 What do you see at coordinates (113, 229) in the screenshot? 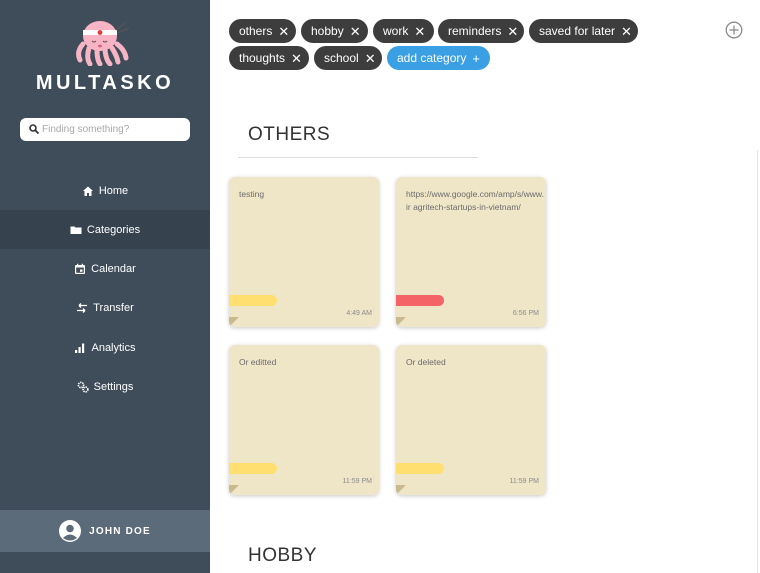
I see `nav-categories-label: Categories` at bounding box center [113, 229].